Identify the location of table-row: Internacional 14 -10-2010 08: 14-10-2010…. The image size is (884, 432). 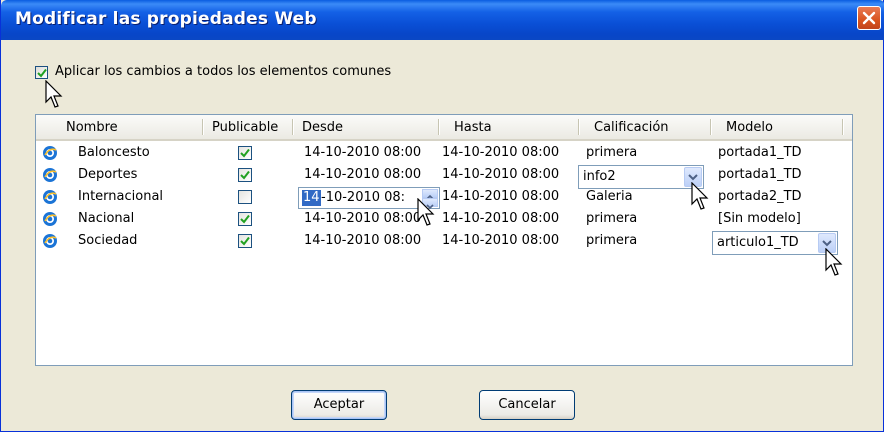
(444, 198).